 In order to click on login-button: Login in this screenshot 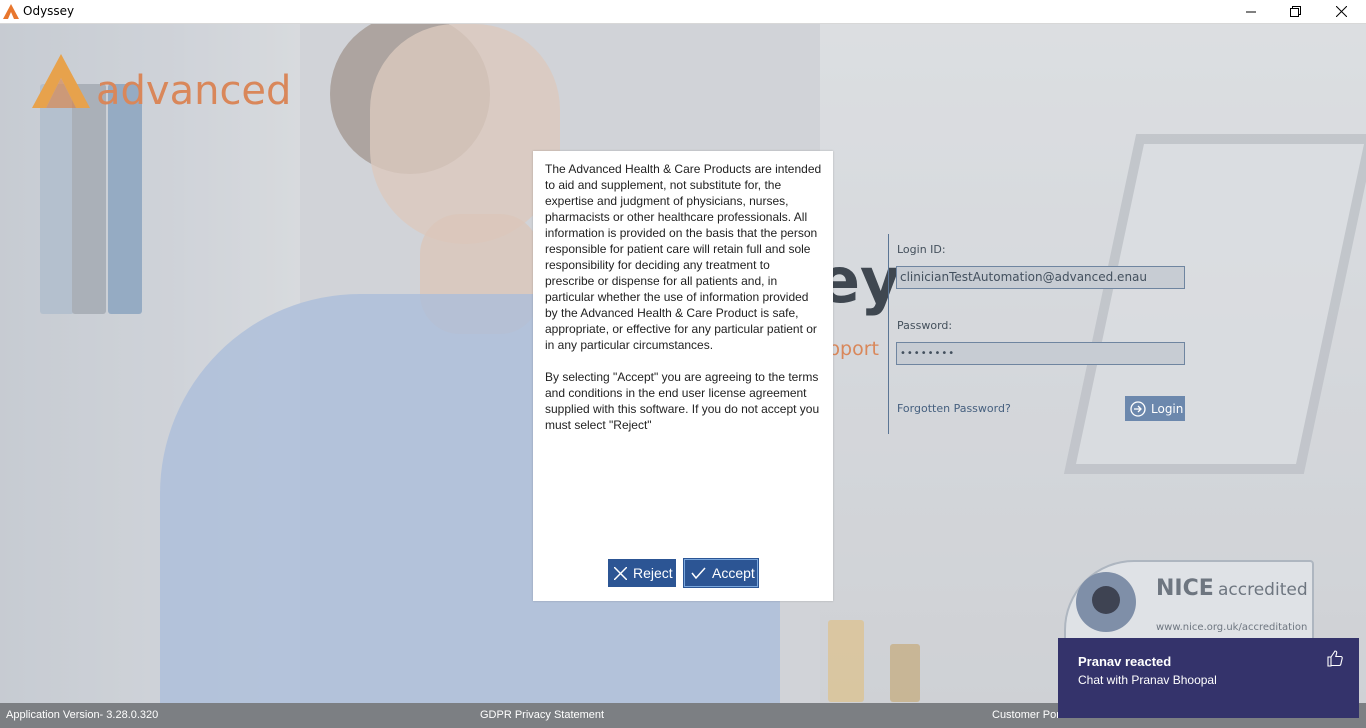, I will do `click(1155, 408)`.